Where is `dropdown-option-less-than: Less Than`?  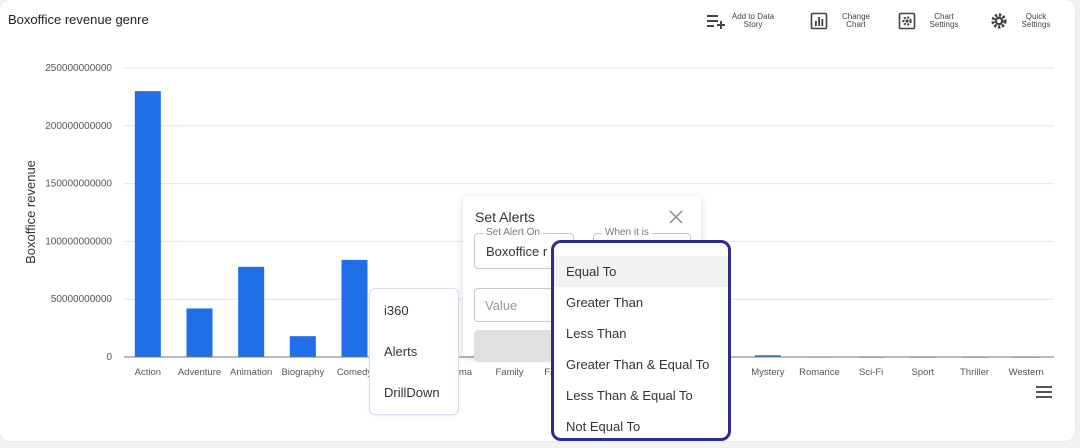 dropdown-option-less-than: Less Than is located at coordinates (641, 333).